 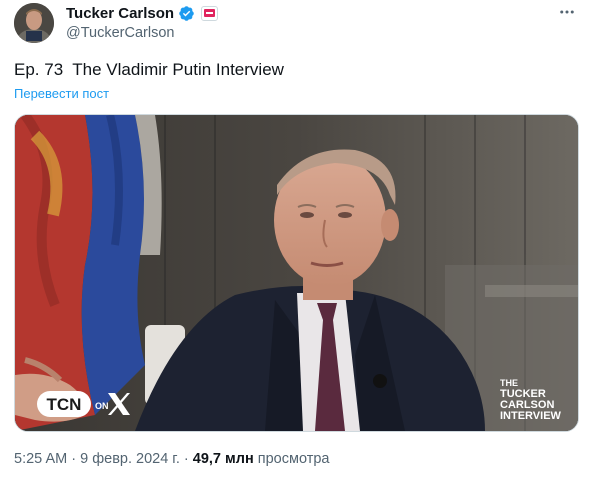 I want to click on views-label: просмотра, so click(x=293, y=459).